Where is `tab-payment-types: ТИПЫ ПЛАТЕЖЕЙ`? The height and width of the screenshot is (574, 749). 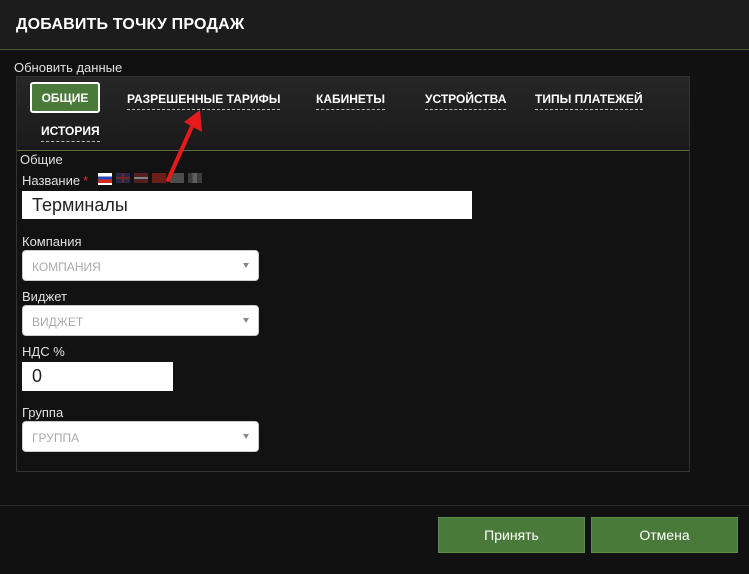
tab-payment-types: ТИПЫ ПЛАТЕЖЕЙ is located at coordinates (589, 101).